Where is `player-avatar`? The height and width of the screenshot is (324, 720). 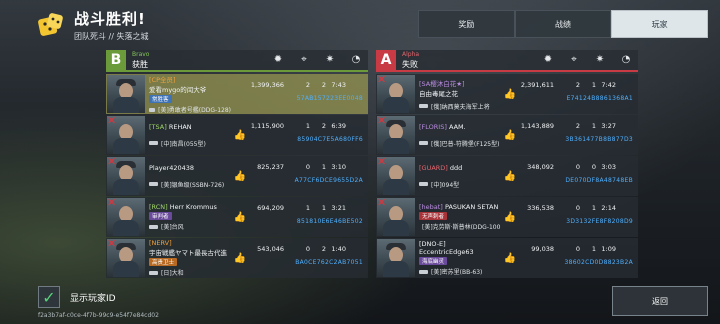
player-avatar is located at coordinates (126, 94).